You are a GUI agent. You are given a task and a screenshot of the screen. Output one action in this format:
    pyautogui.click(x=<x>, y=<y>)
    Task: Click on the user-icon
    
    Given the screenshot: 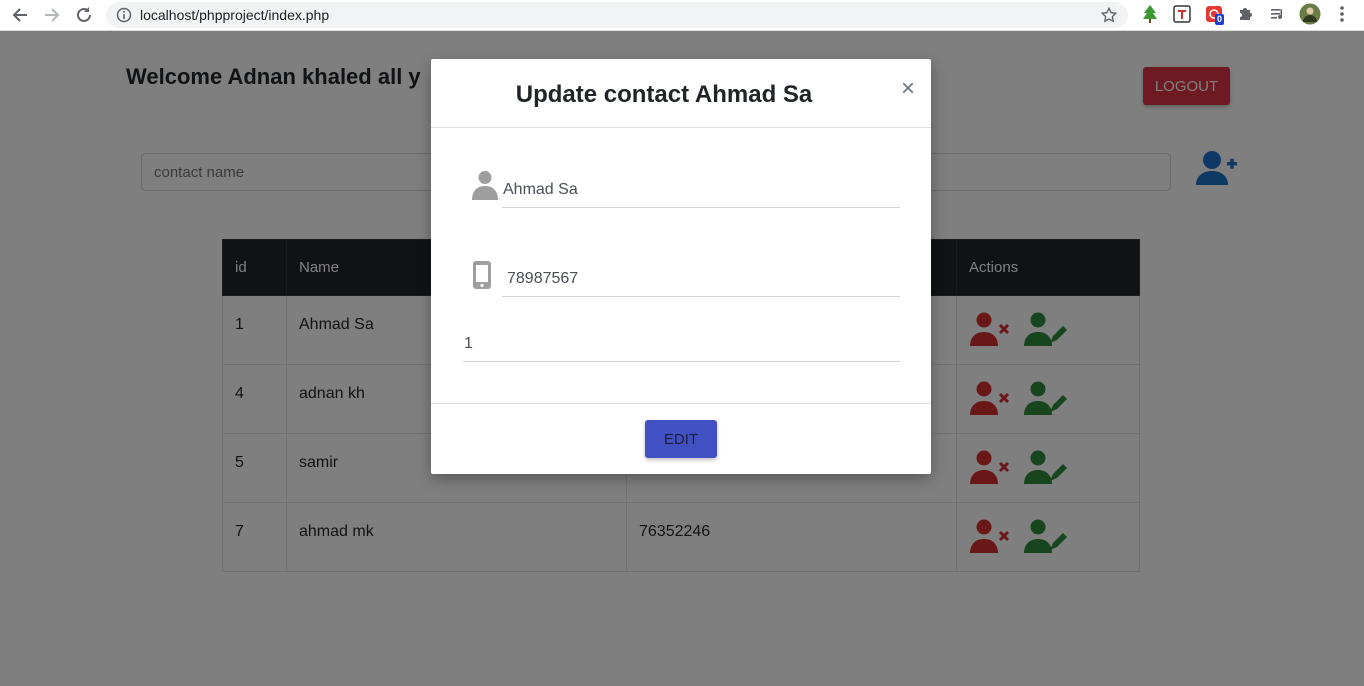 What is the action you would take?
    pyautogui.click(x=485, y=187)
    